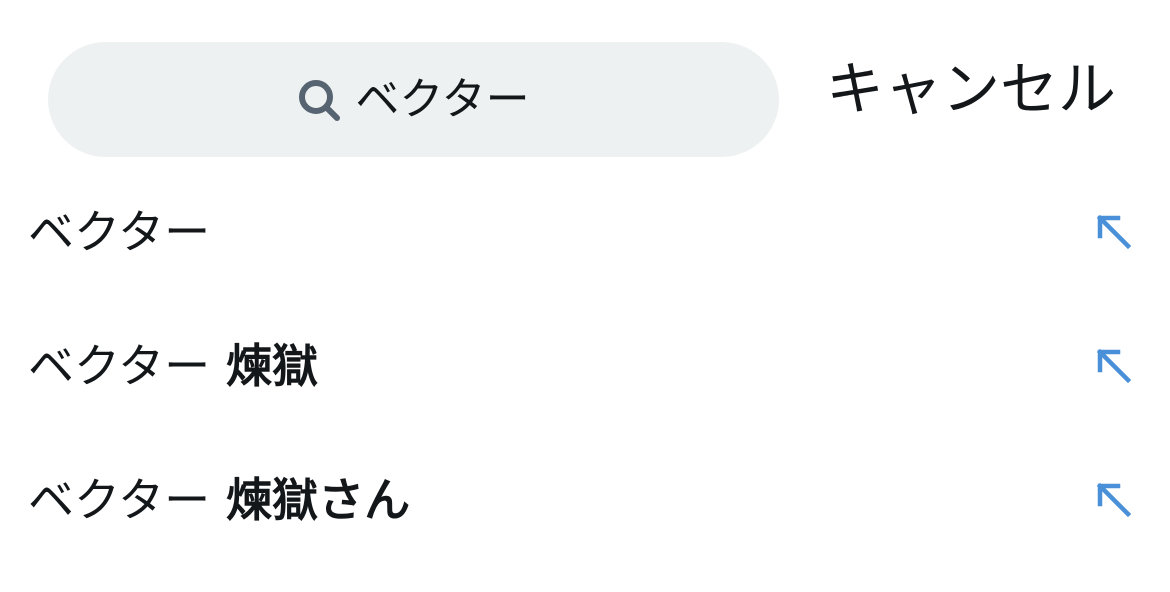 The height and width of the screenshot is (592, 1170). I want to click on suggestion-label: ベクター 煉獄さん, so click(219, 500).